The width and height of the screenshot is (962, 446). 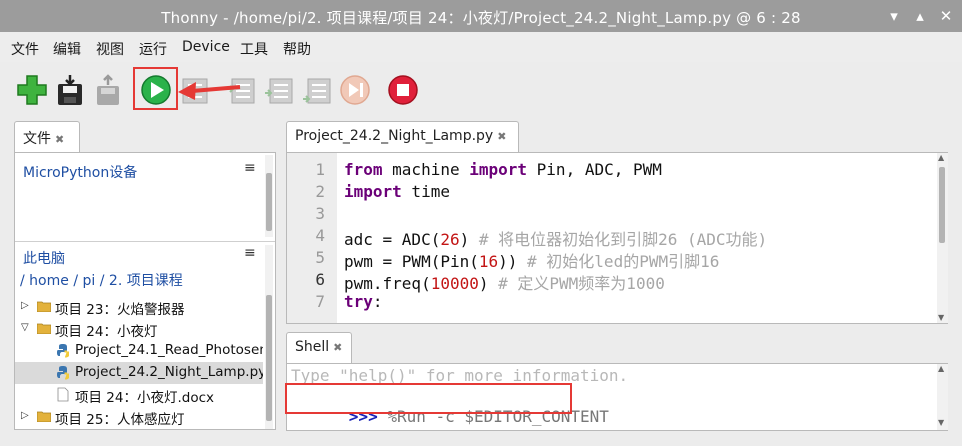 I want to click on breadcrumb-folder: 2. 项目课程, so click(x=146, y=281).